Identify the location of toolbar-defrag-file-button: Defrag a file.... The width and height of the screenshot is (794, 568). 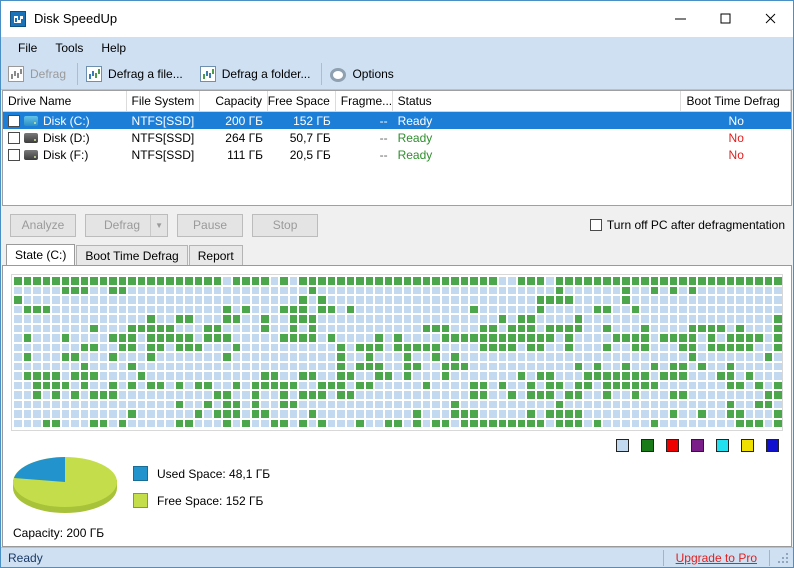
(136, 74).